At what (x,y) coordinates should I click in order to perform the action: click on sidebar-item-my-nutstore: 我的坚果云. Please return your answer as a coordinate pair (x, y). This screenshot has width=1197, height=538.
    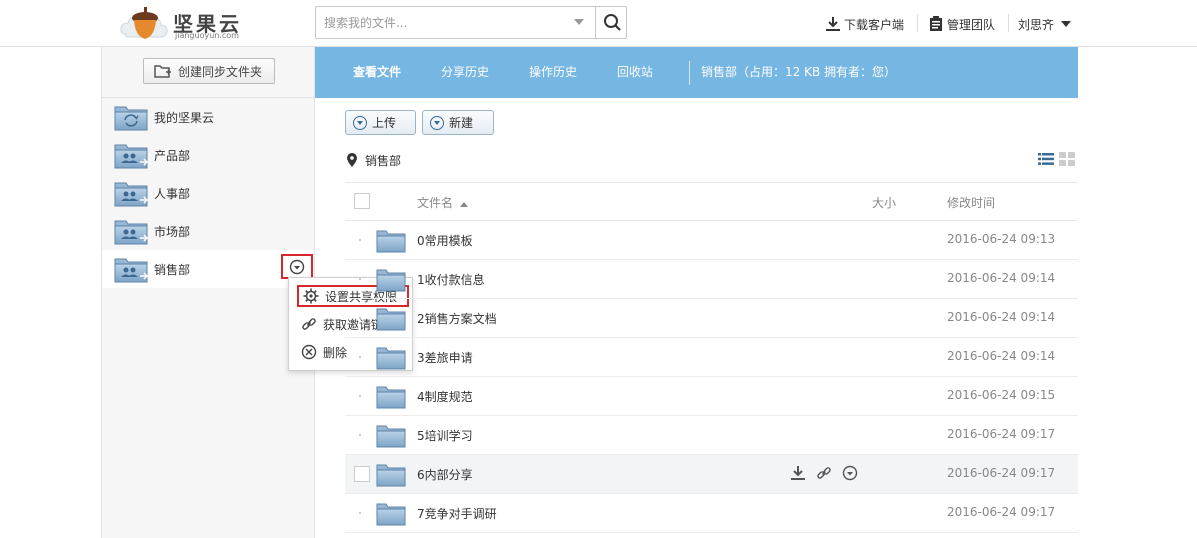
    Looking at the image, I should click on (208, 117).